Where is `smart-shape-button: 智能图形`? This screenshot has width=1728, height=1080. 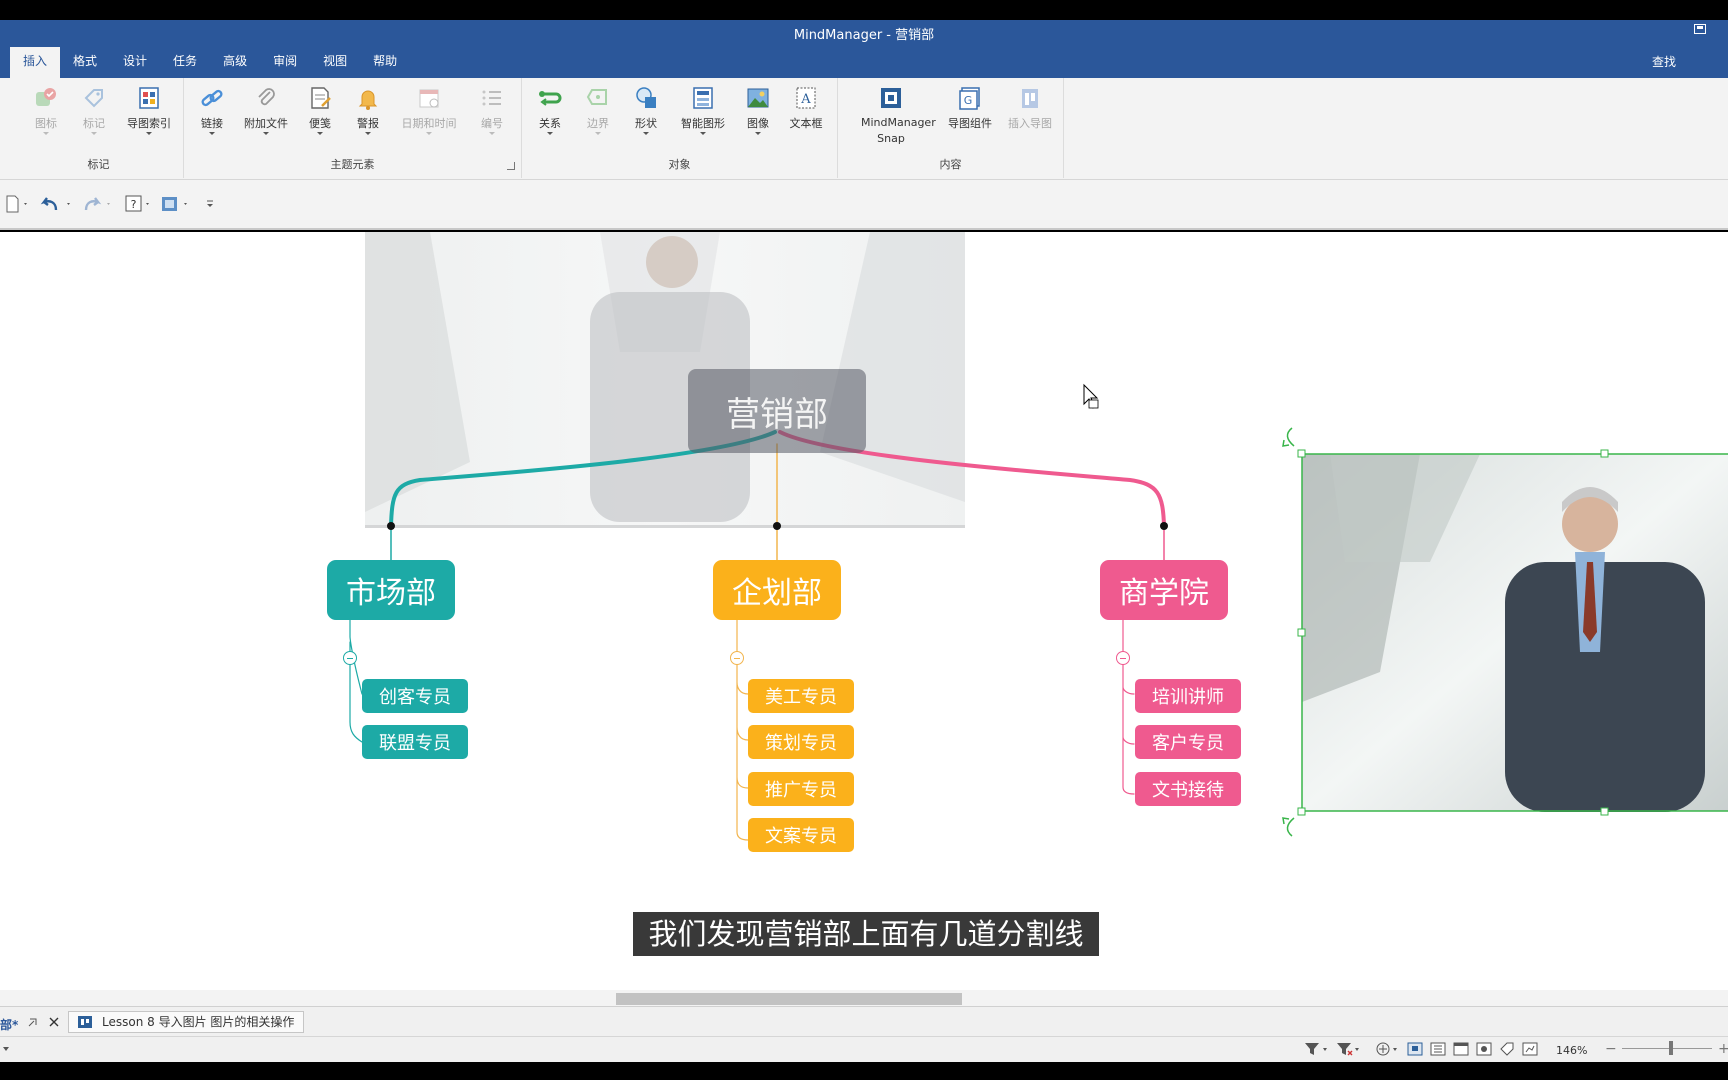 smart-shape-button: 智能图形 is located at coordinates (703, 109).